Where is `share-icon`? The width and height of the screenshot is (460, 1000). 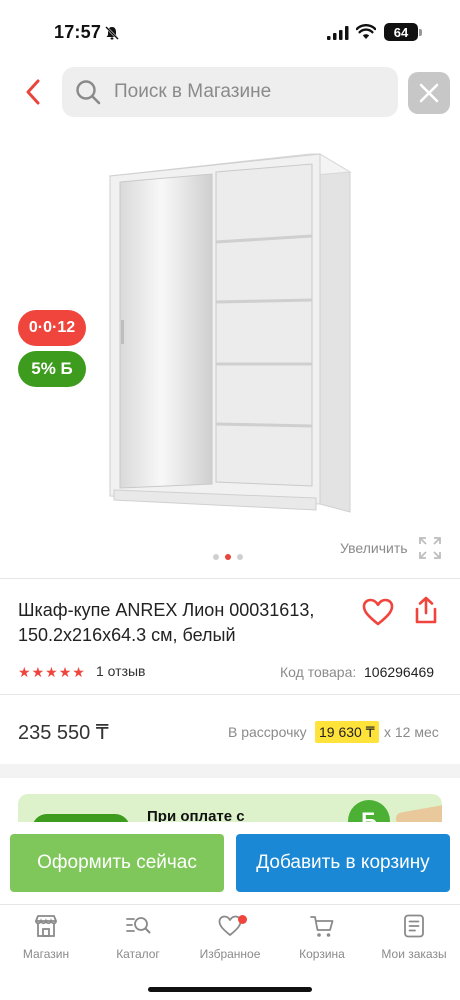
share-icon is located at coordinates (426, 610).